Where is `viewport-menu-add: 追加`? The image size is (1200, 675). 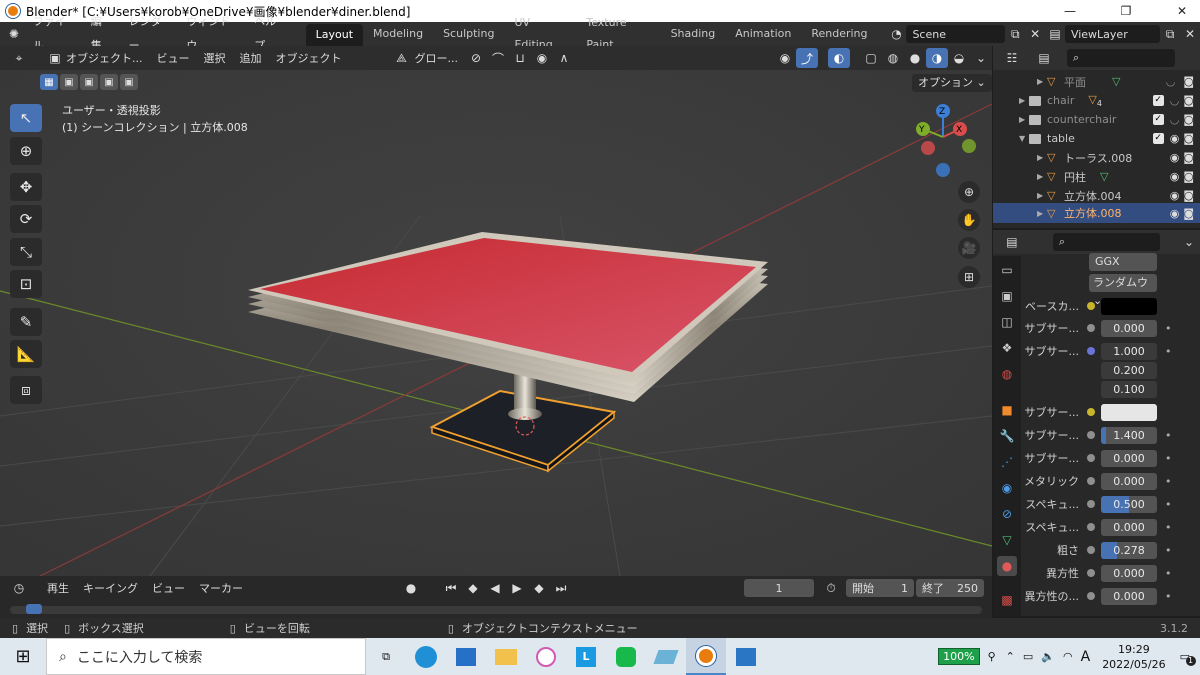
viewport-menu-add: 追加 is located at coordinates (251, 58).